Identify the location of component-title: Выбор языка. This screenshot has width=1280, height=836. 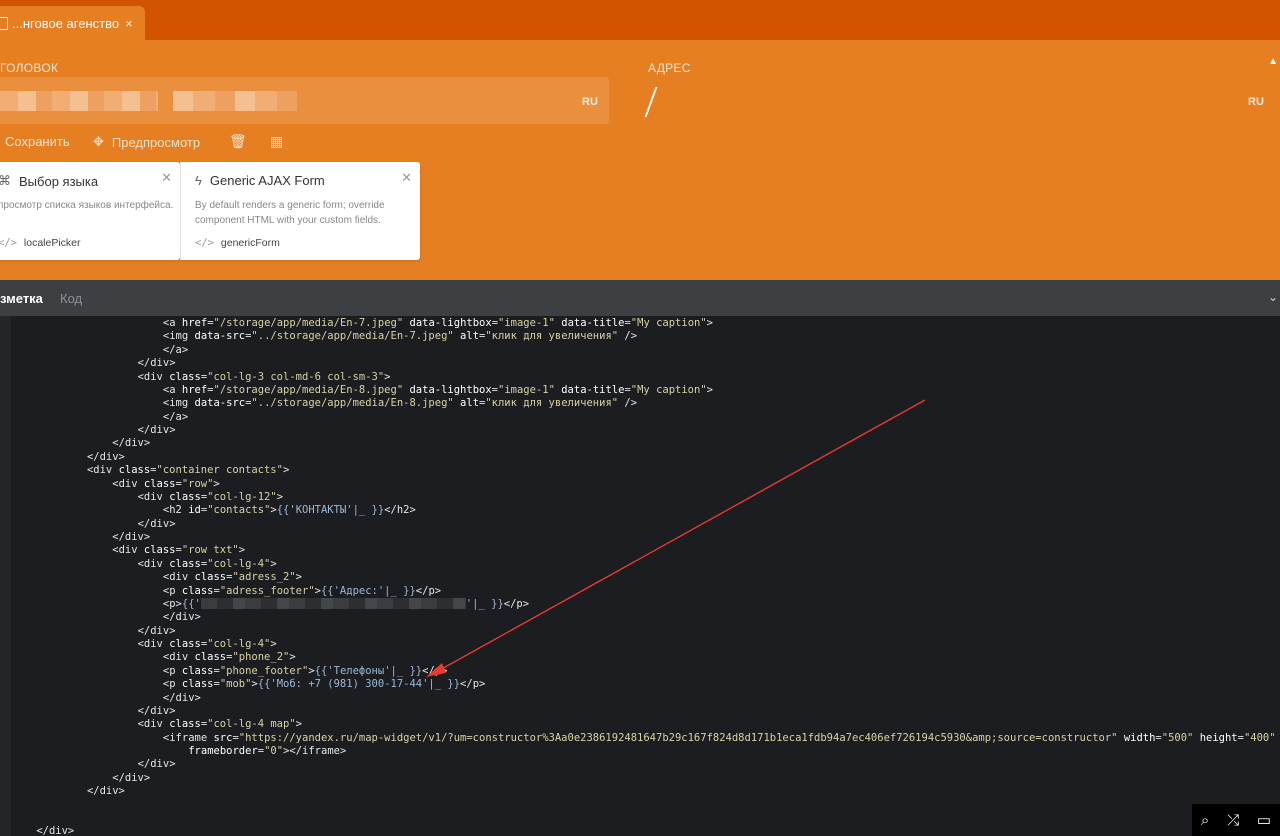
(59, 181).